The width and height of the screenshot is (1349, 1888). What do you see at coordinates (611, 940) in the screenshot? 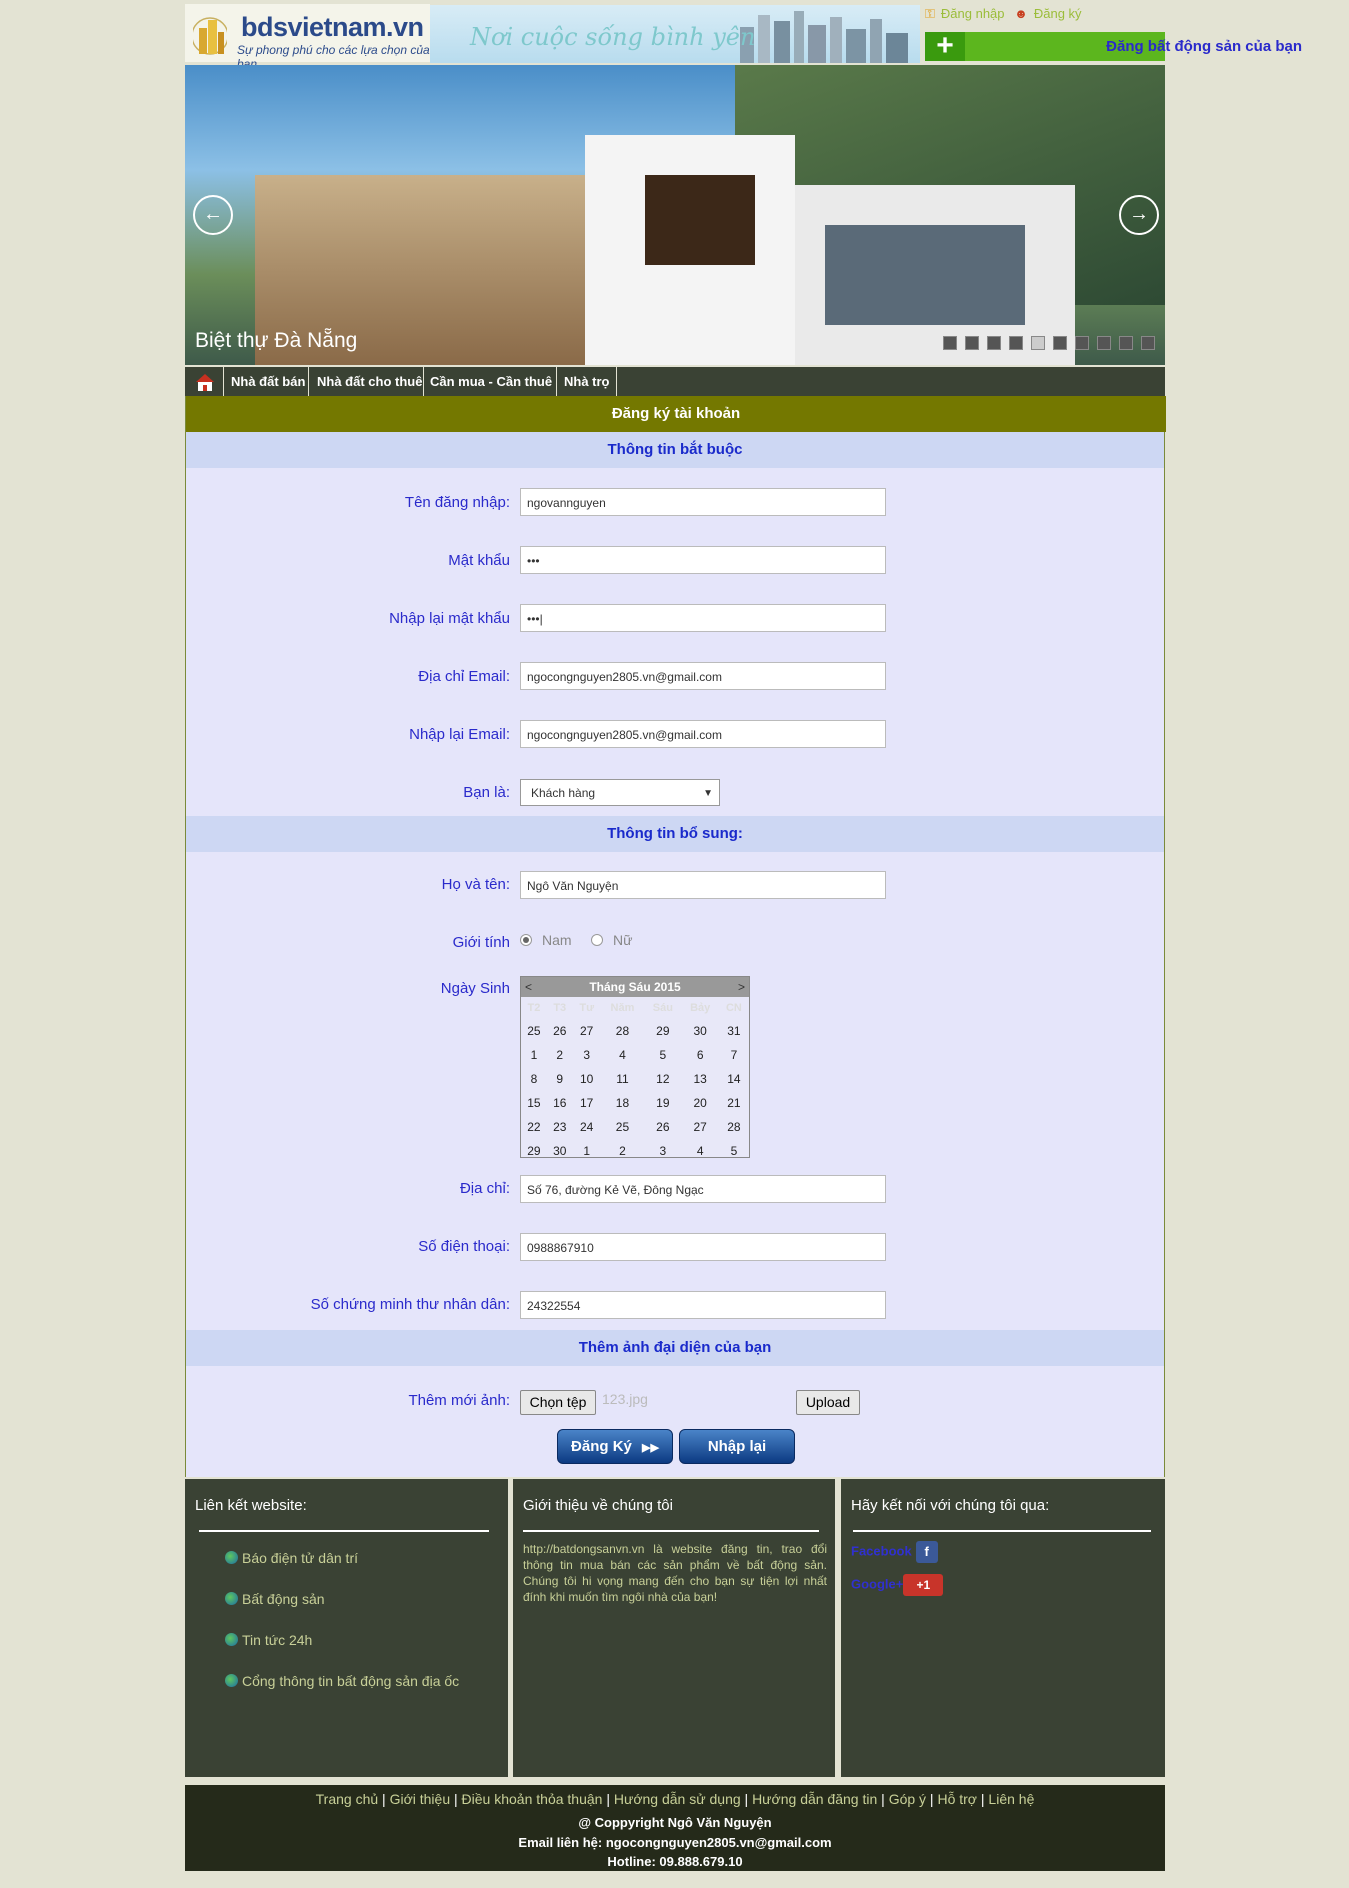
I see `gender-female-radio: Nữ` at bounding box center [611, 940].